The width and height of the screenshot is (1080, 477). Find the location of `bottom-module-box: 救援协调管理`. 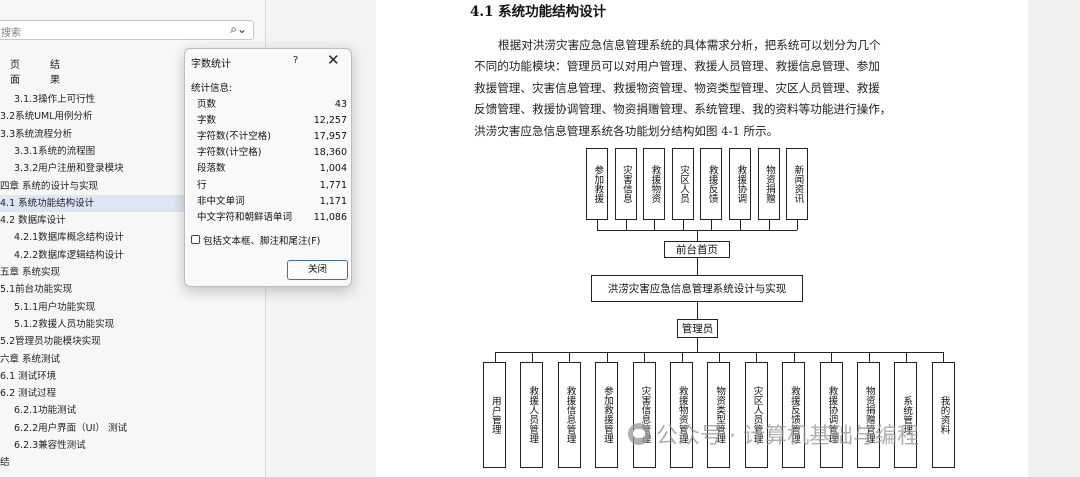

bottom-module-box: 救援协调管理 is located at coordinates (831, 415).